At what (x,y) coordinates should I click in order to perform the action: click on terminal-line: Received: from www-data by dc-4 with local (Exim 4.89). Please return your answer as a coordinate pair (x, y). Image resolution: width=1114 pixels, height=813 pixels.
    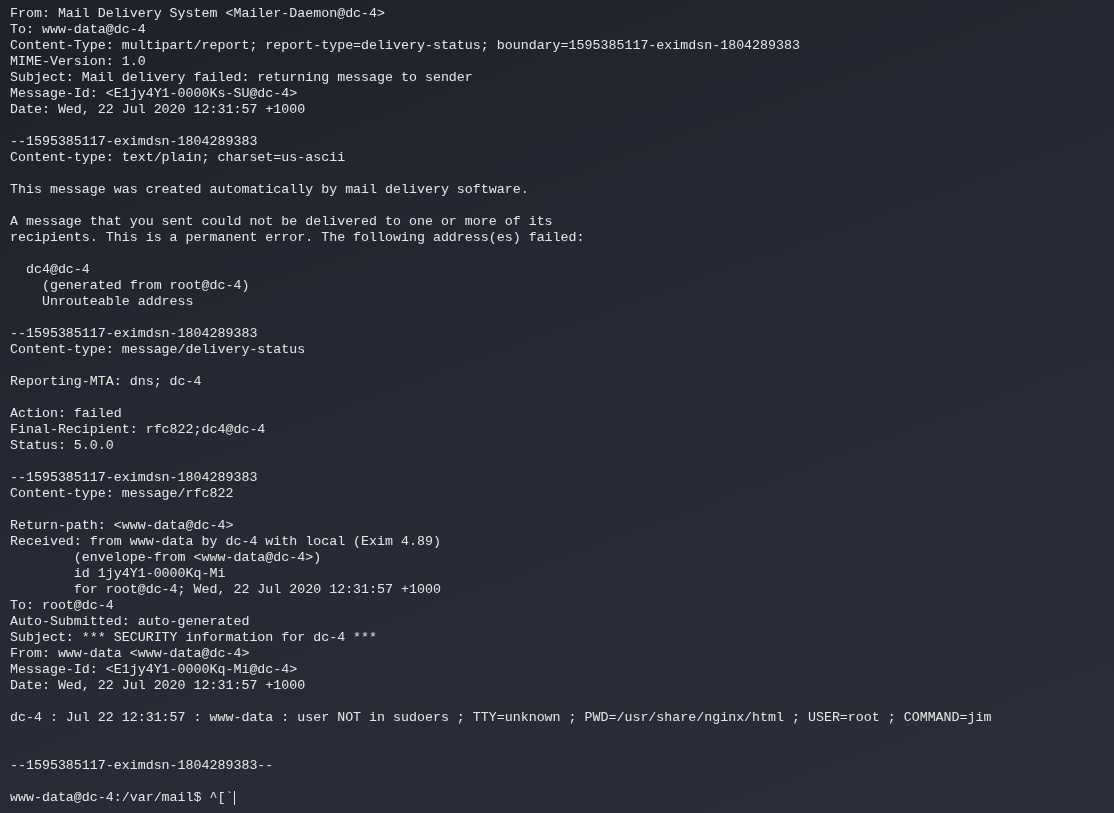
    Looking at the image, I should click on (225, 542).